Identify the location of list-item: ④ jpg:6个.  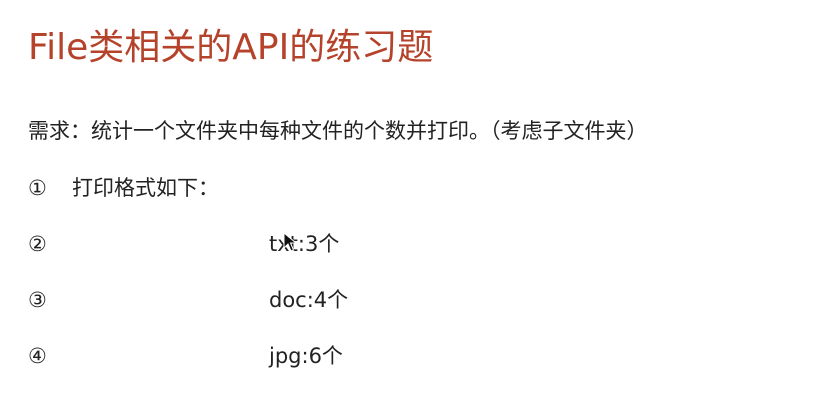
(185, 356).